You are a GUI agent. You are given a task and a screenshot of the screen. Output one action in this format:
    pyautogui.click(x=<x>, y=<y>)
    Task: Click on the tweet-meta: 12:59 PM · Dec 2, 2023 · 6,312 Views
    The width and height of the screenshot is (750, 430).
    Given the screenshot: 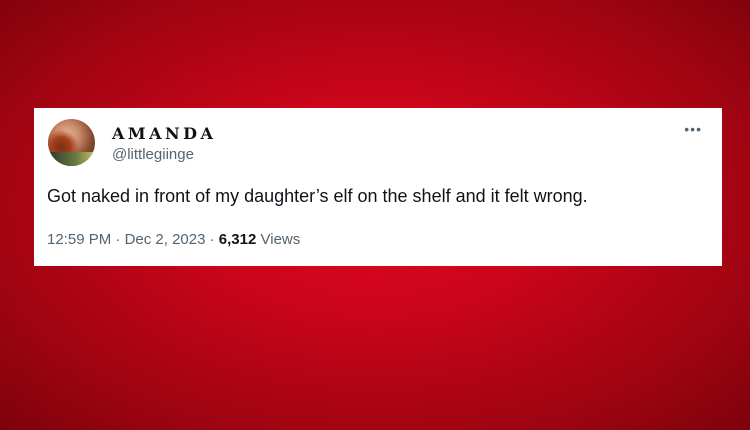 What is the action you would take?
    pyautogui.click(x=173, y=239)
    